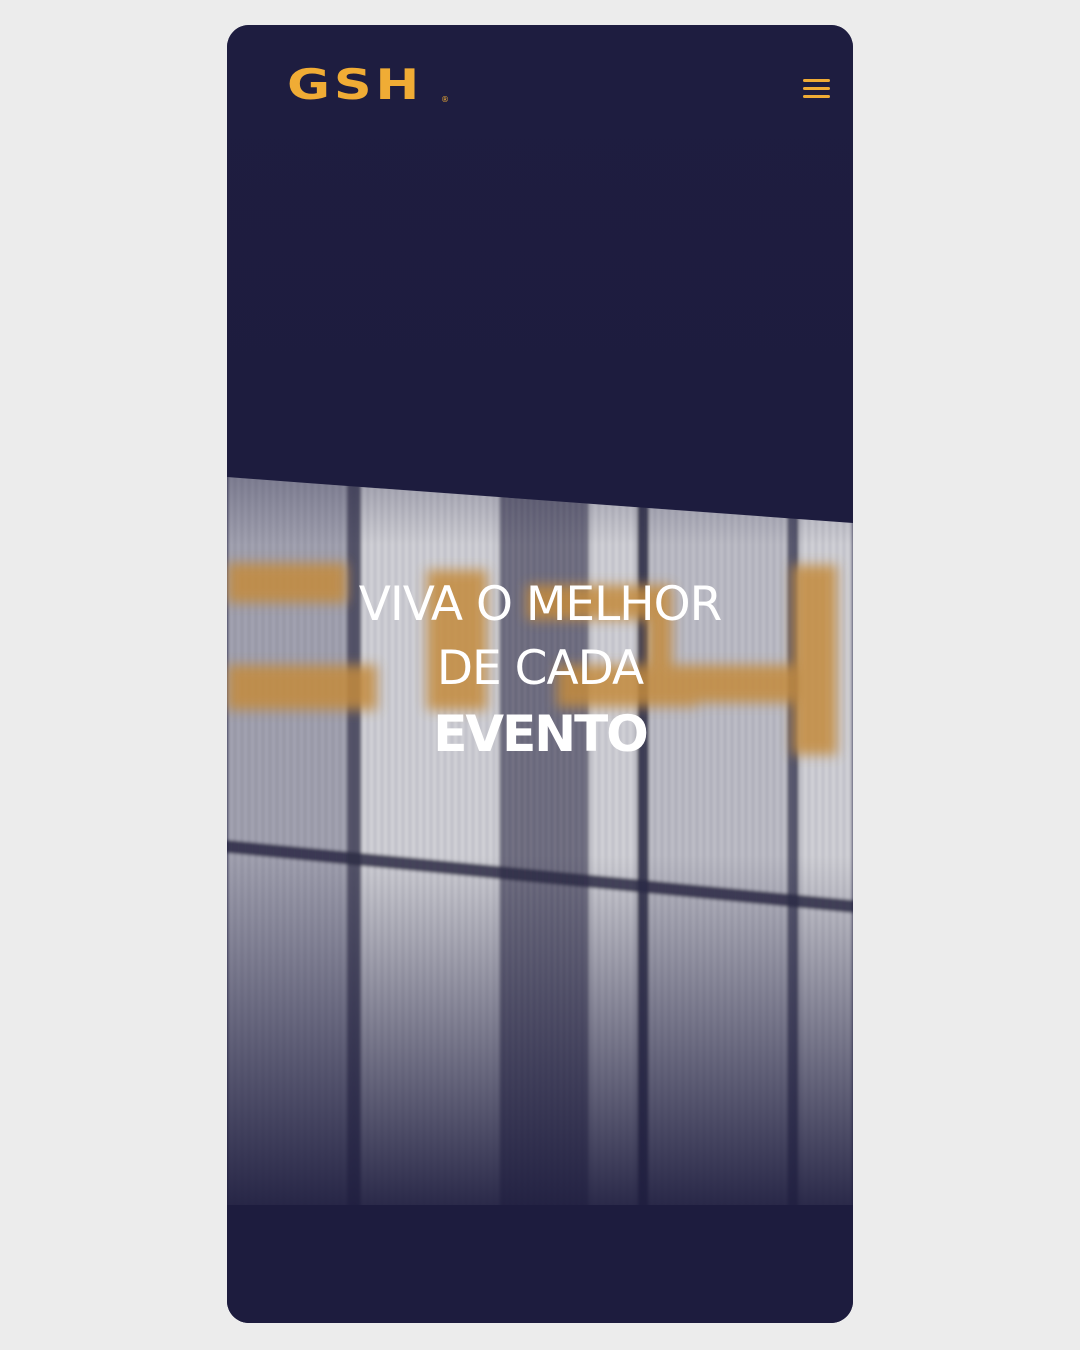  What do you see at coordinates (540, 604) in the screenshot?
I see `hero-line-1: VIVA O MELHOR` at bounding box center [540, 604].